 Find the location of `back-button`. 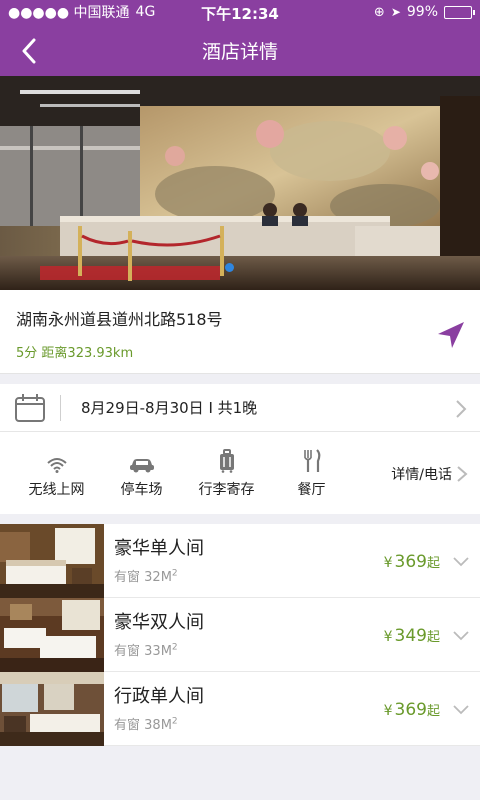

back-button is located at coordinates (29, 51).